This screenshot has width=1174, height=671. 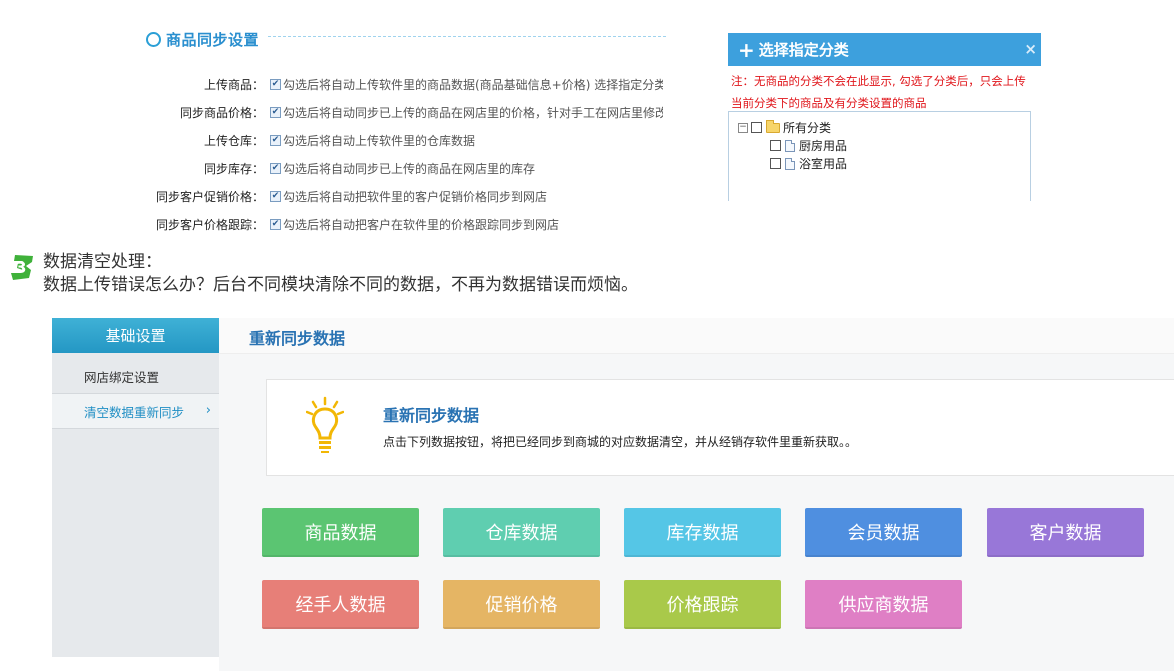 I want to click on category-dialog-title: 选择指定分类, so click(x=803, y=50).